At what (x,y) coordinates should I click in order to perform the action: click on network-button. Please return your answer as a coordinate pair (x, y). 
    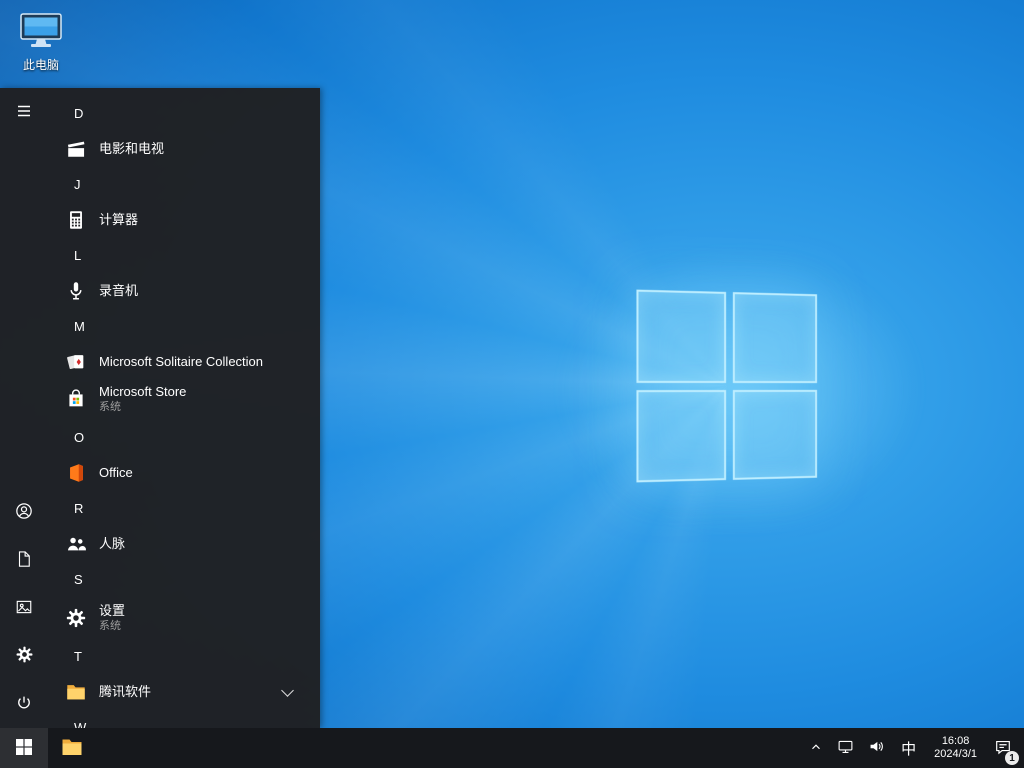
    Looking at the image, I should click on (845, 748).